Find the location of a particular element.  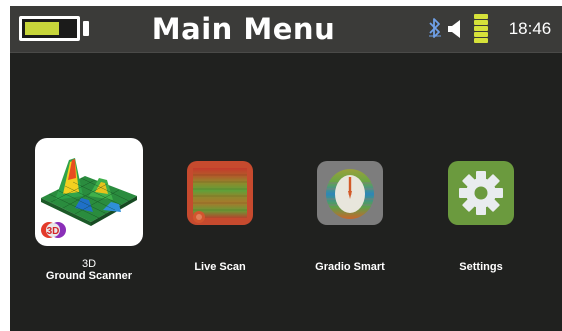

app-label: Settings is located at coordinates (481, 267).